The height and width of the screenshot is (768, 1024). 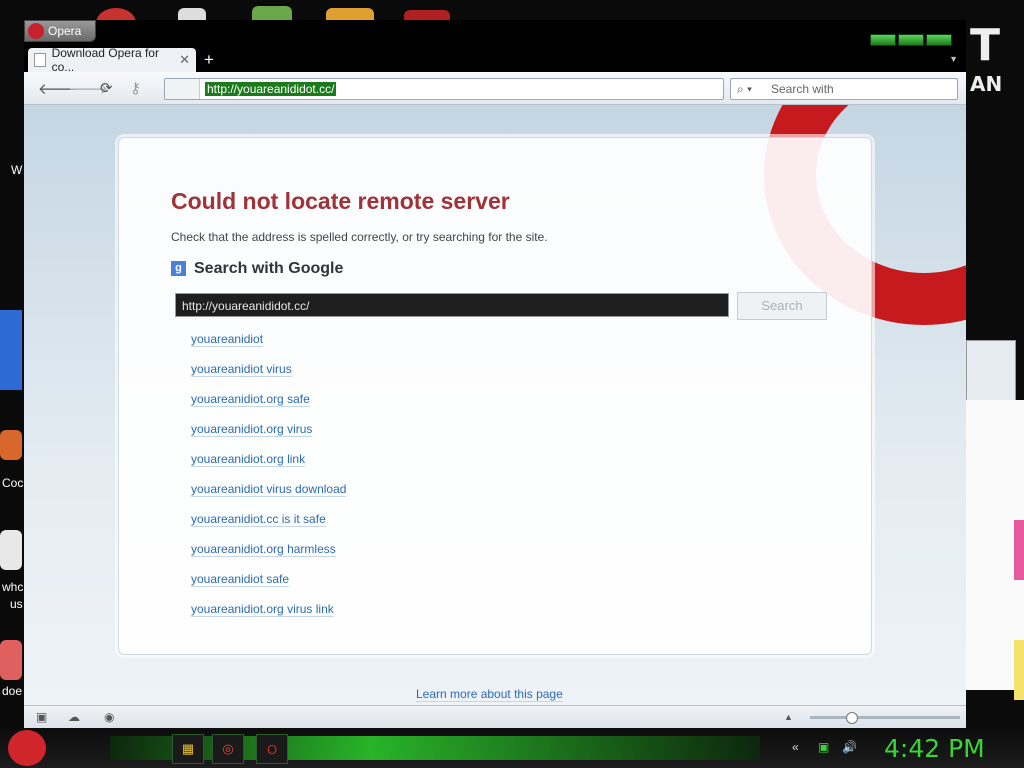 I want to click on reload-icon: ⟳, so click(x=106, y=88).